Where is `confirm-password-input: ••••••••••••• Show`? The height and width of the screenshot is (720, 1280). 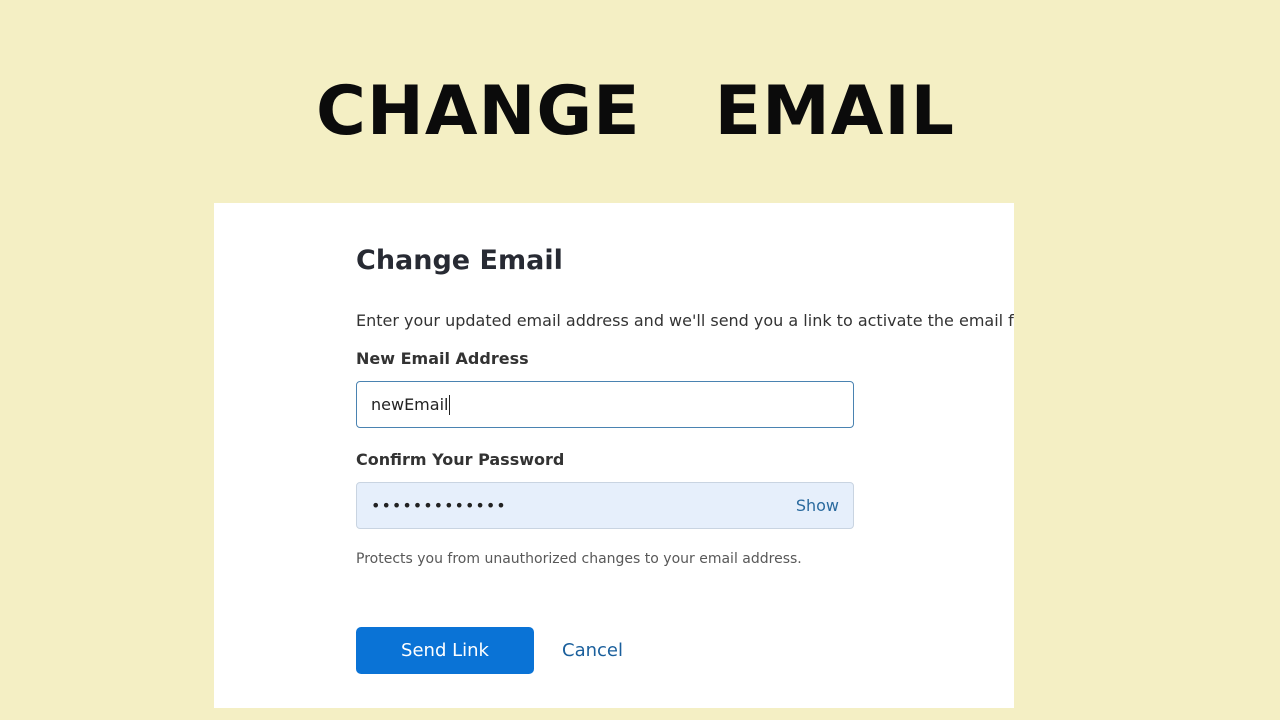 confirm-password-input: ••••••••••••• Show is located at coordinates (605, 505).